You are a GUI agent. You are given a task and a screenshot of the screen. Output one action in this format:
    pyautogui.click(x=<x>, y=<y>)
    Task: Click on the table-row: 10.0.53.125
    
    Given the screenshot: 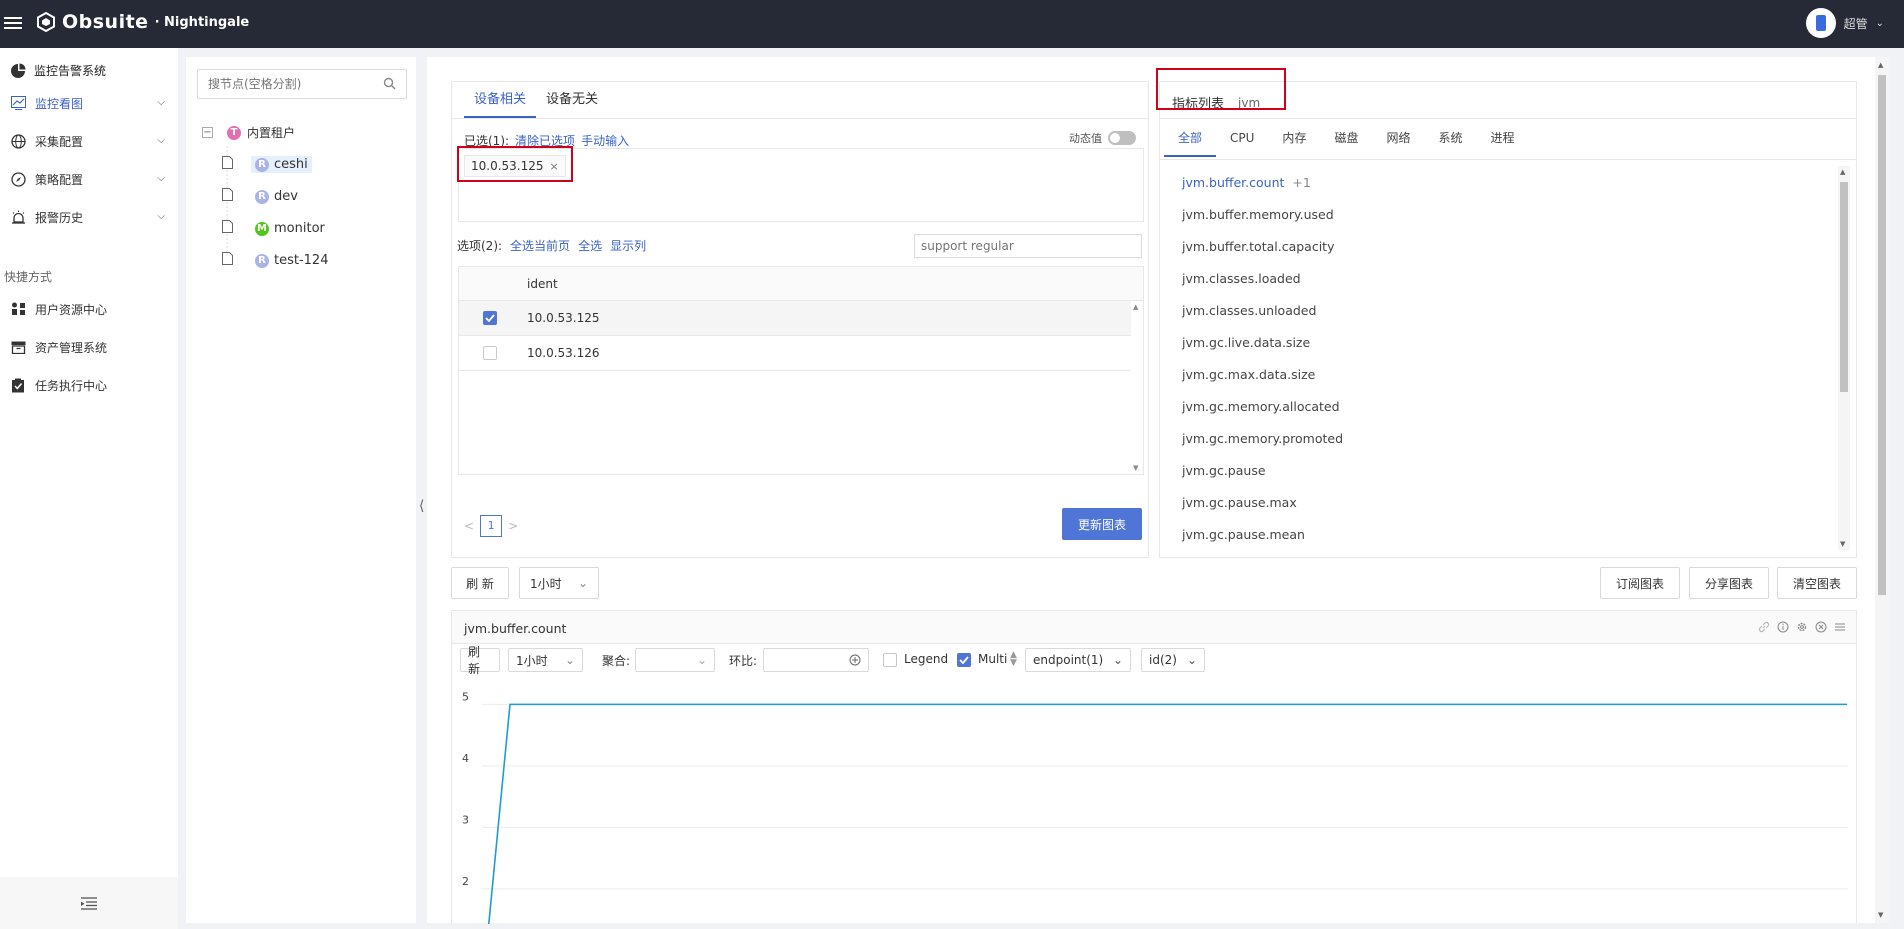 What is the action you would take?
    pyautogui.click(x=795, y=318)
    